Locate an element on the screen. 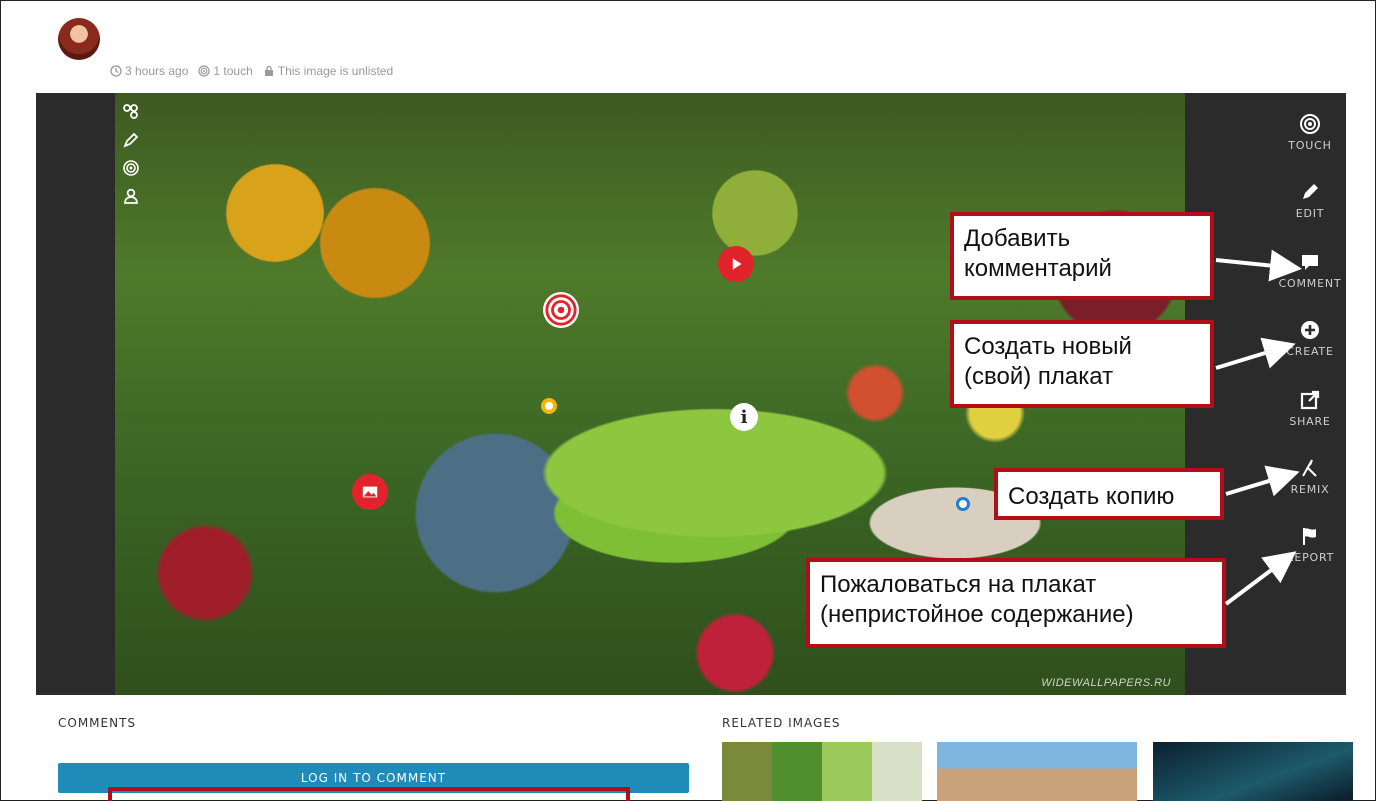 The height and width of the screenshot is (801, 1376). remix-label: REMIX is located at coordinates (1310, 489).